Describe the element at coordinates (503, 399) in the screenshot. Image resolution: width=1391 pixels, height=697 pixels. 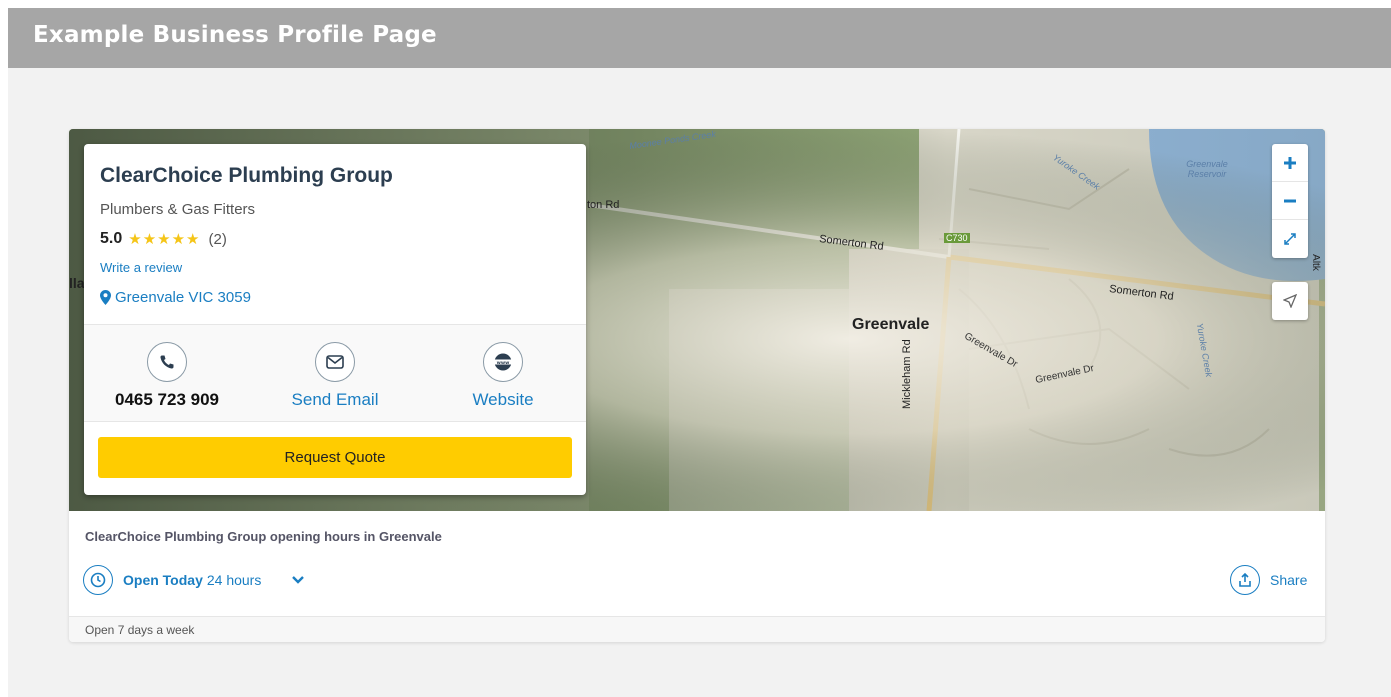
I see `website-label: Website` at that location.